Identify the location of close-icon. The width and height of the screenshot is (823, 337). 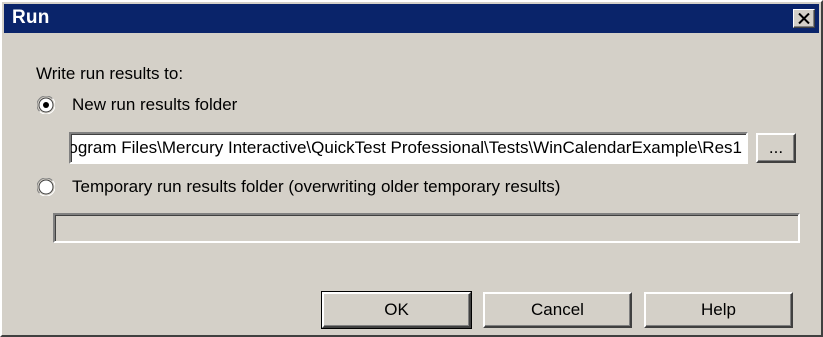
(804, 18).